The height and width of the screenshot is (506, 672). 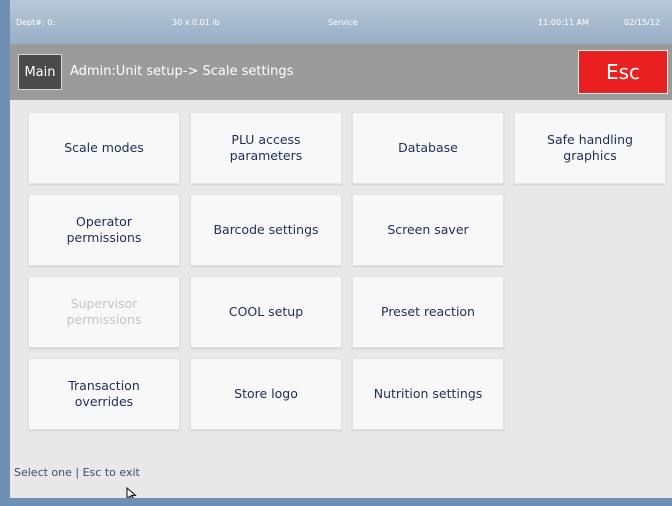 I want to click on tile-label: Preset reaction, so click(x=428, y=311).